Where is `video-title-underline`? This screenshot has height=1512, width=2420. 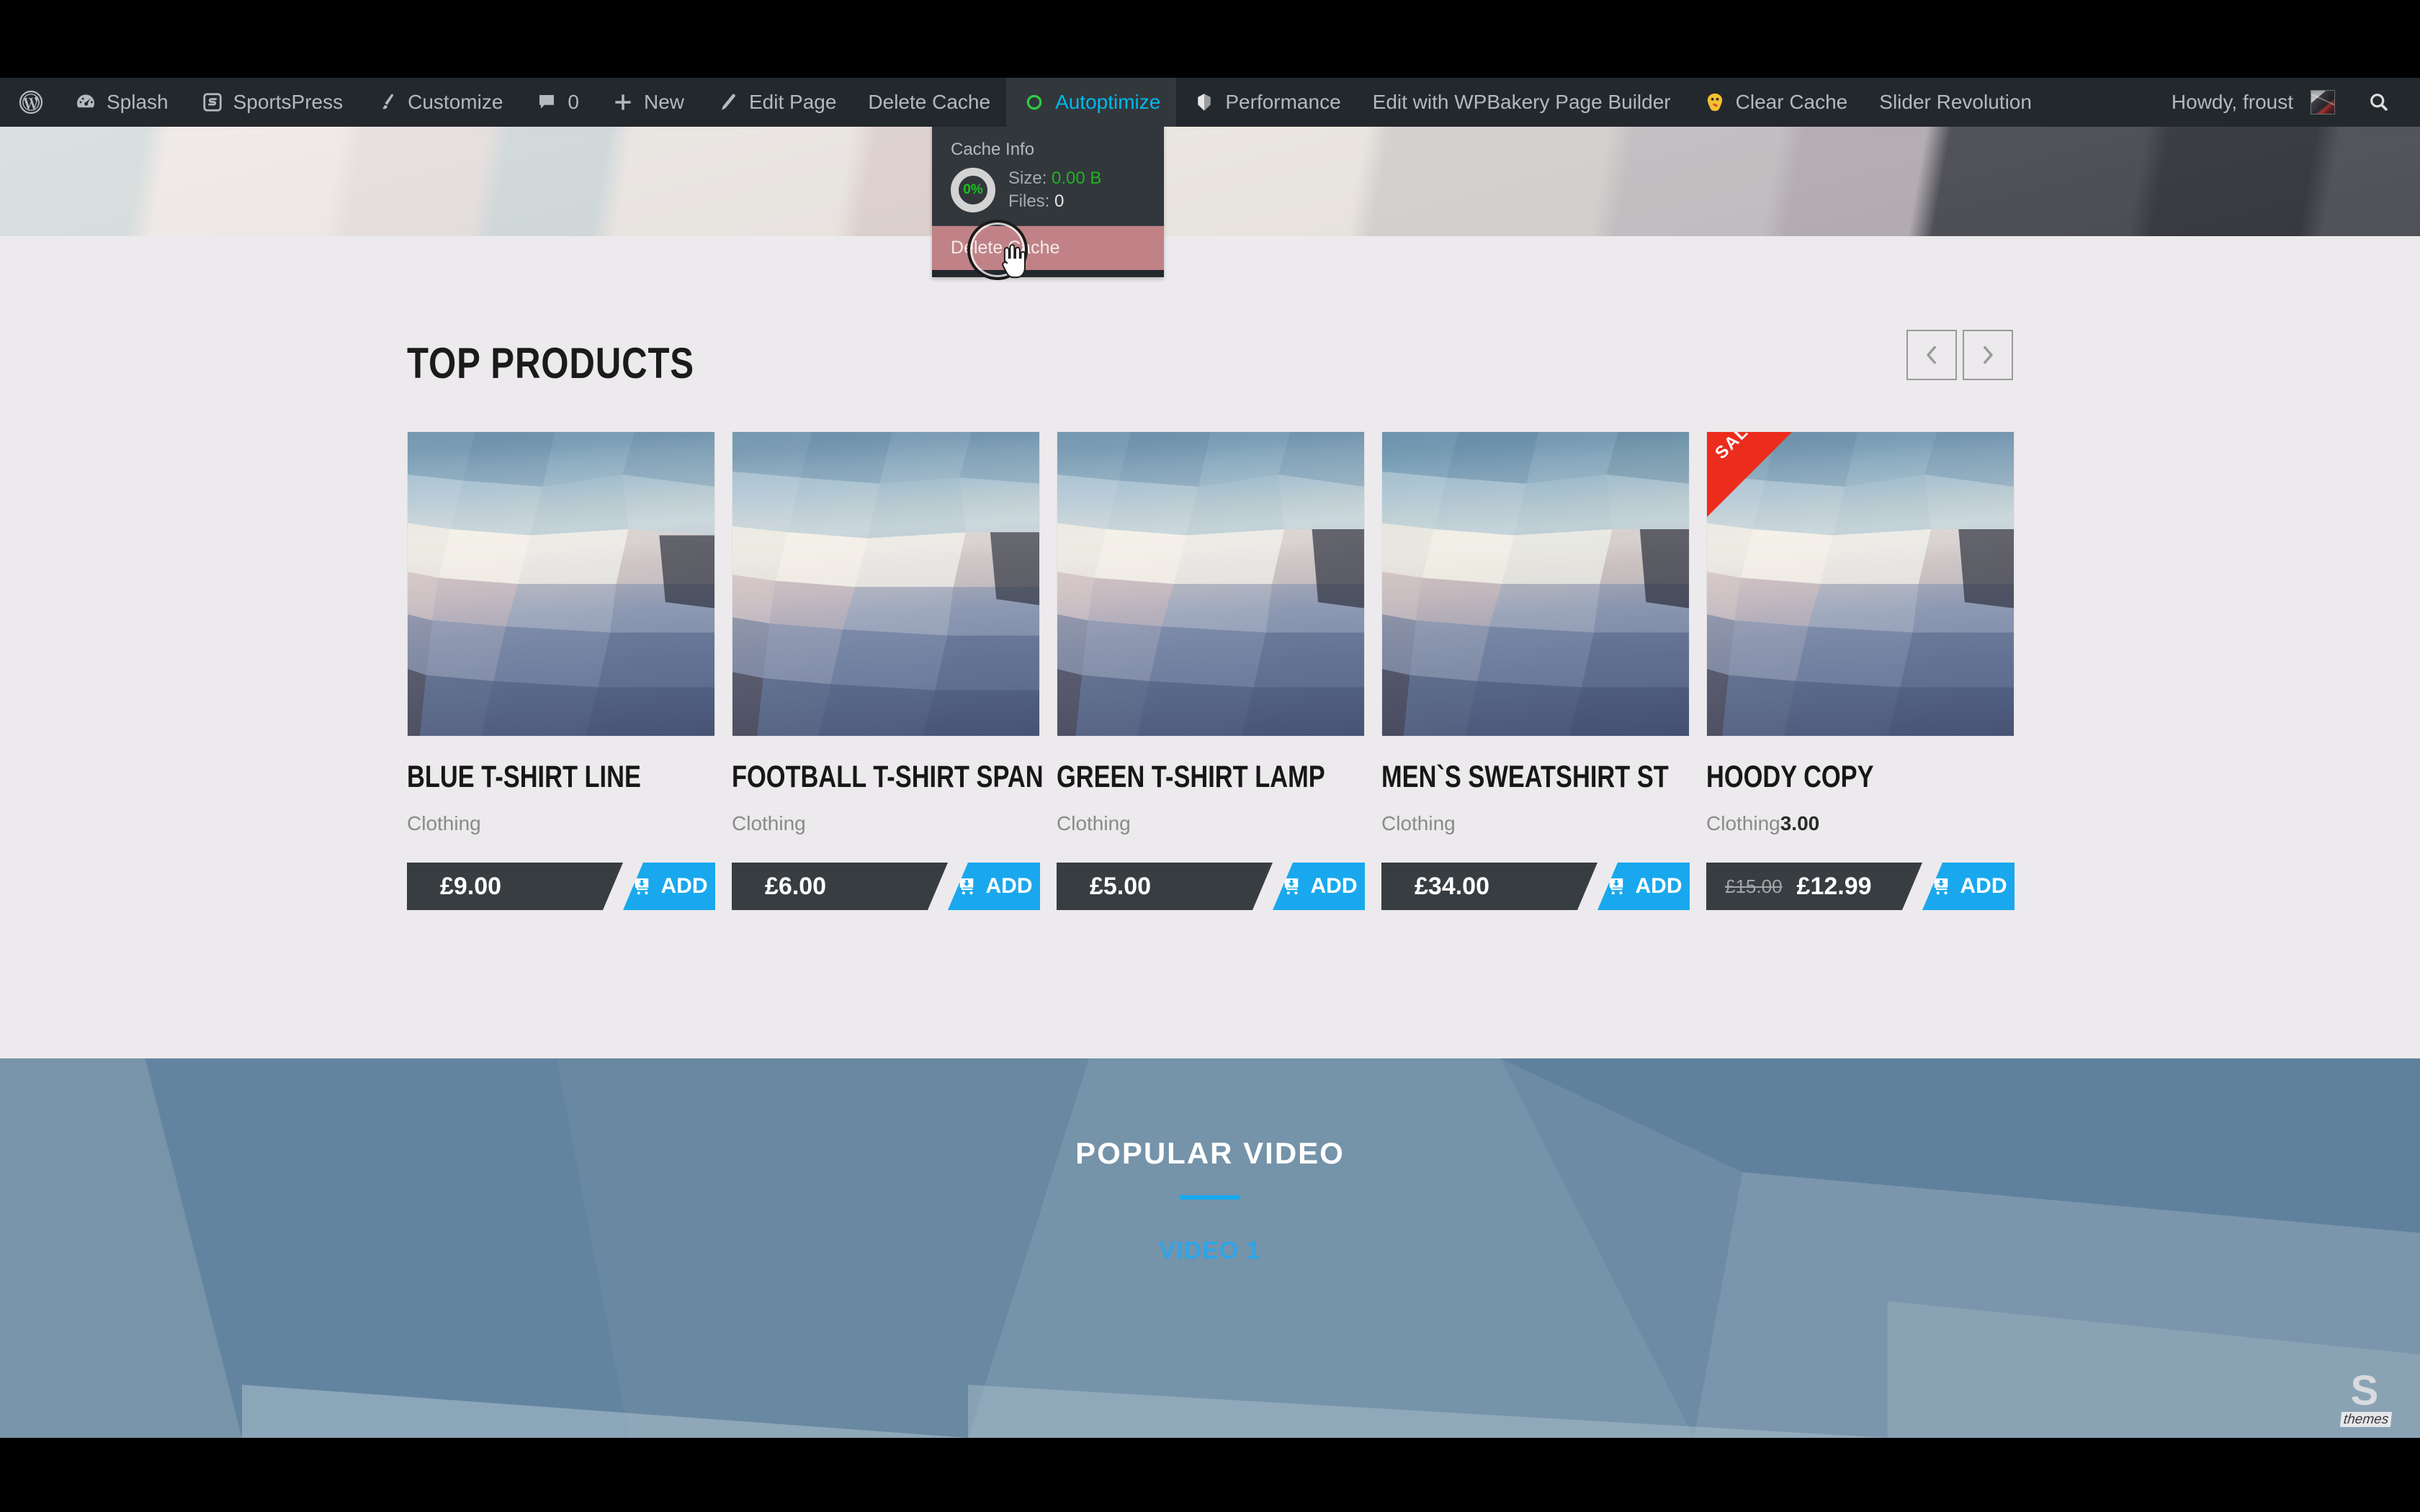 video-title-underline is located at coordinates (1210, 1197).